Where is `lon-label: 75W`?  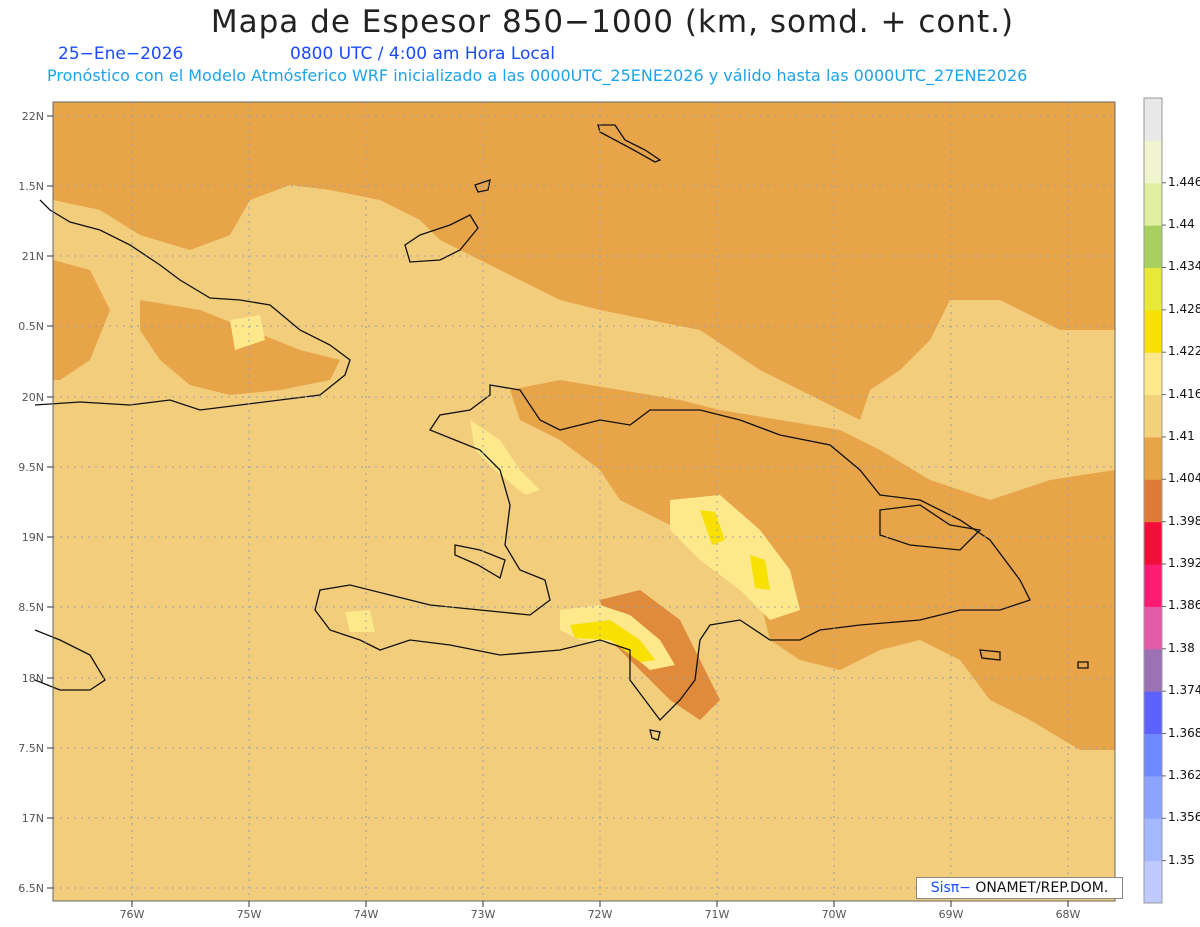
lon-label: 75W is located at coordinates (249, 914).